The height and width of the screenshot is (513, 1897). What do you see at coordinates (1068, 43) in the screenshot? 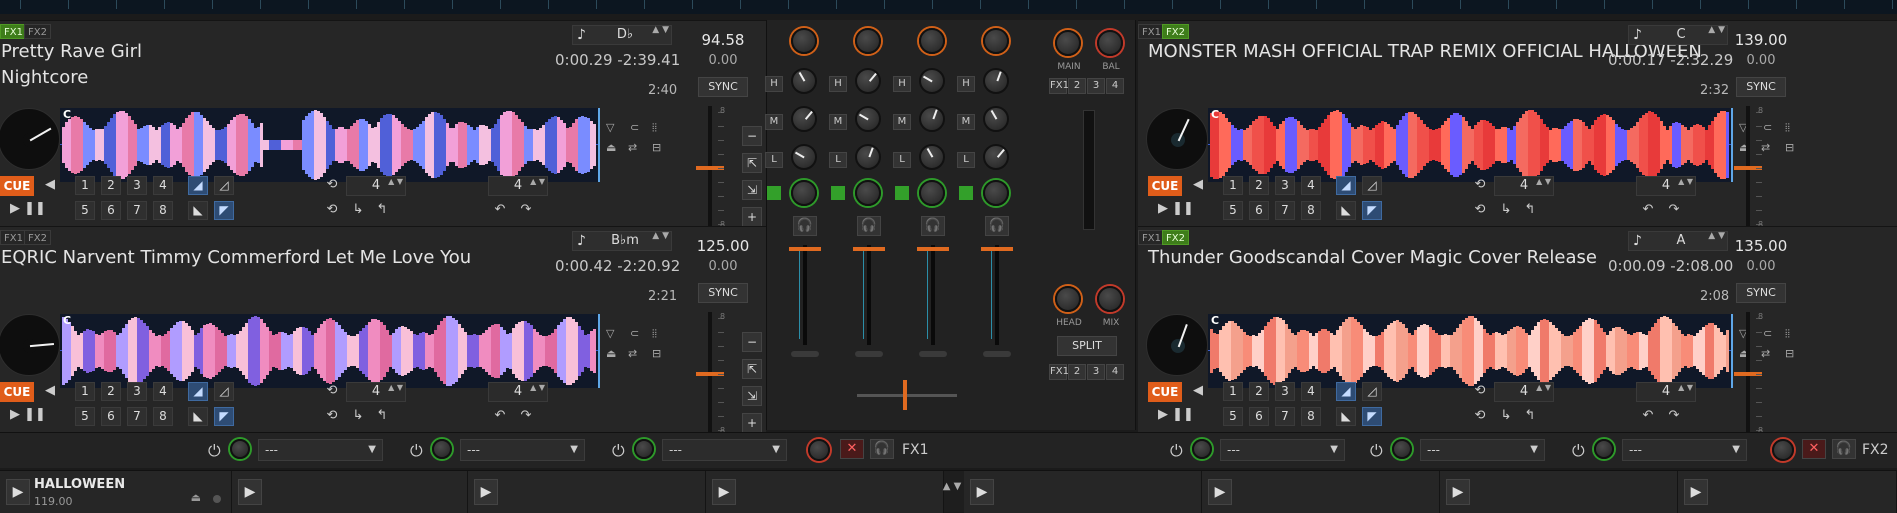
I see `main-volume-knob` at bounding box center [1068, 43].